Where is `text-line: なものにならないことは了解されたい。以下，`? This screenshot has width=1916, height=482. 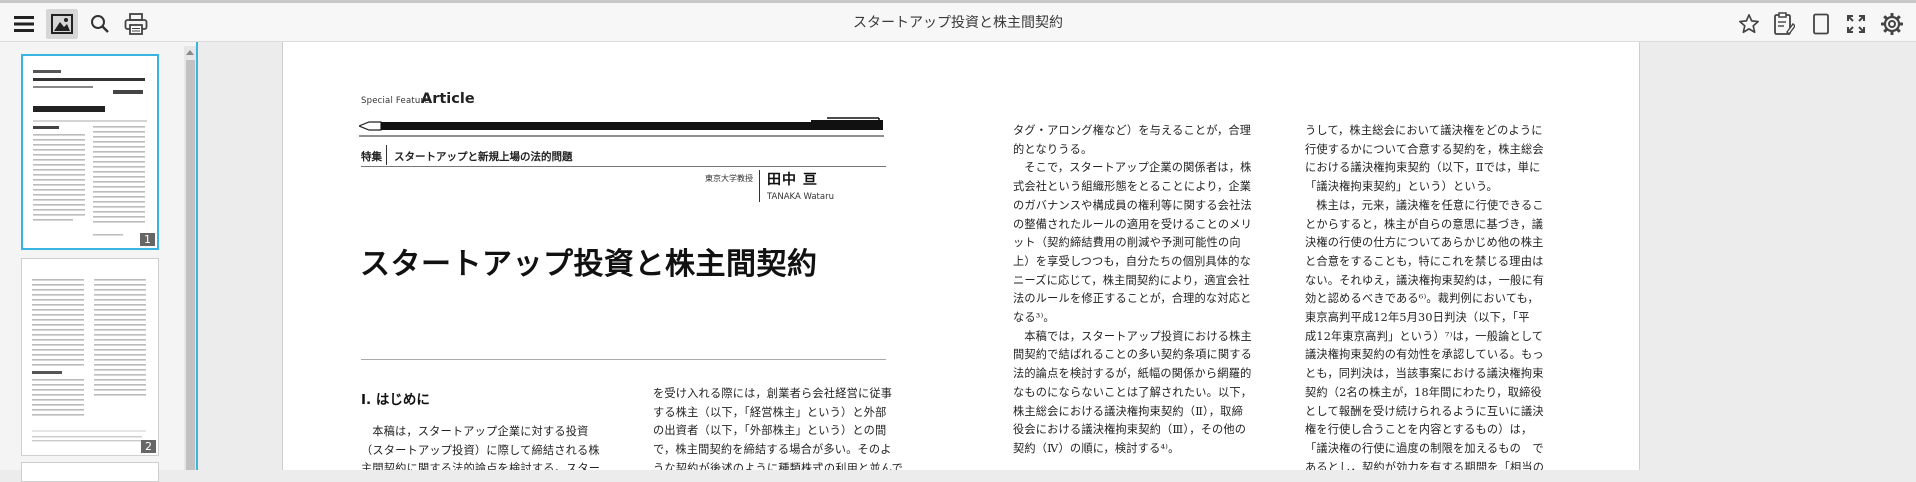 text-line: なものにならないことは了解されたい。以下， is located at coordinates (1133, 392).